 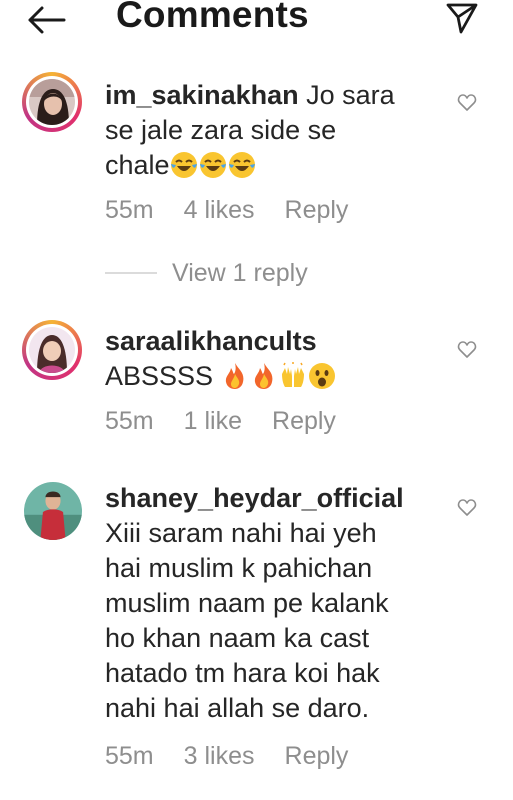 What do you see at coordinates (212, 17) in the screenshot?
I see `page-title: Comments` at bounding box center [212, 17].